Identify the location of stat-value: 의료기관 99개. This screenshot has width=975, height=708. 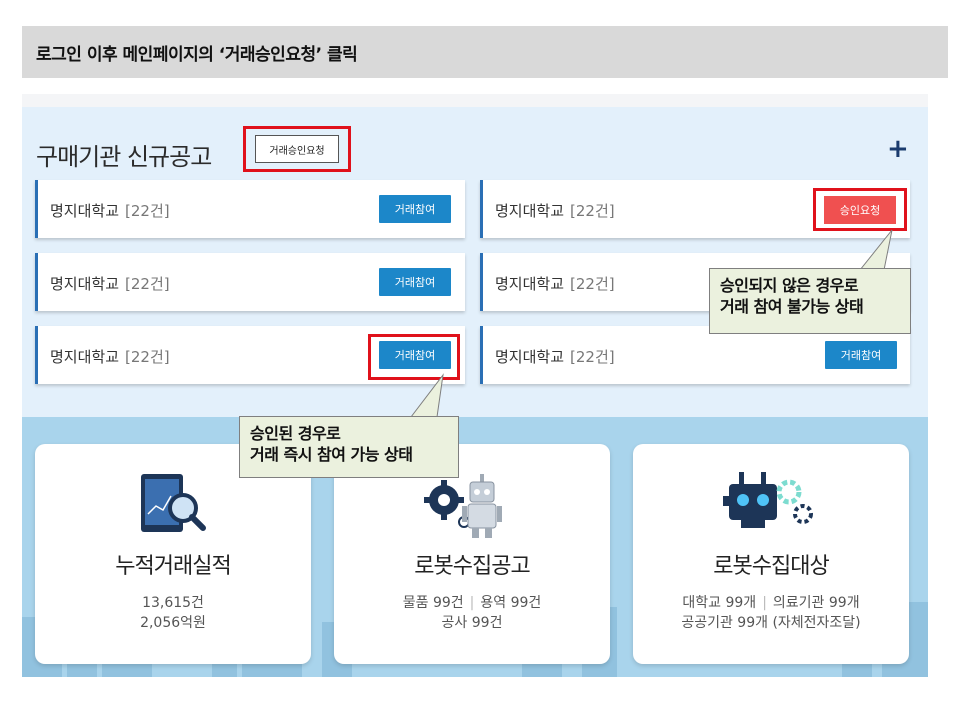
(816, 603).